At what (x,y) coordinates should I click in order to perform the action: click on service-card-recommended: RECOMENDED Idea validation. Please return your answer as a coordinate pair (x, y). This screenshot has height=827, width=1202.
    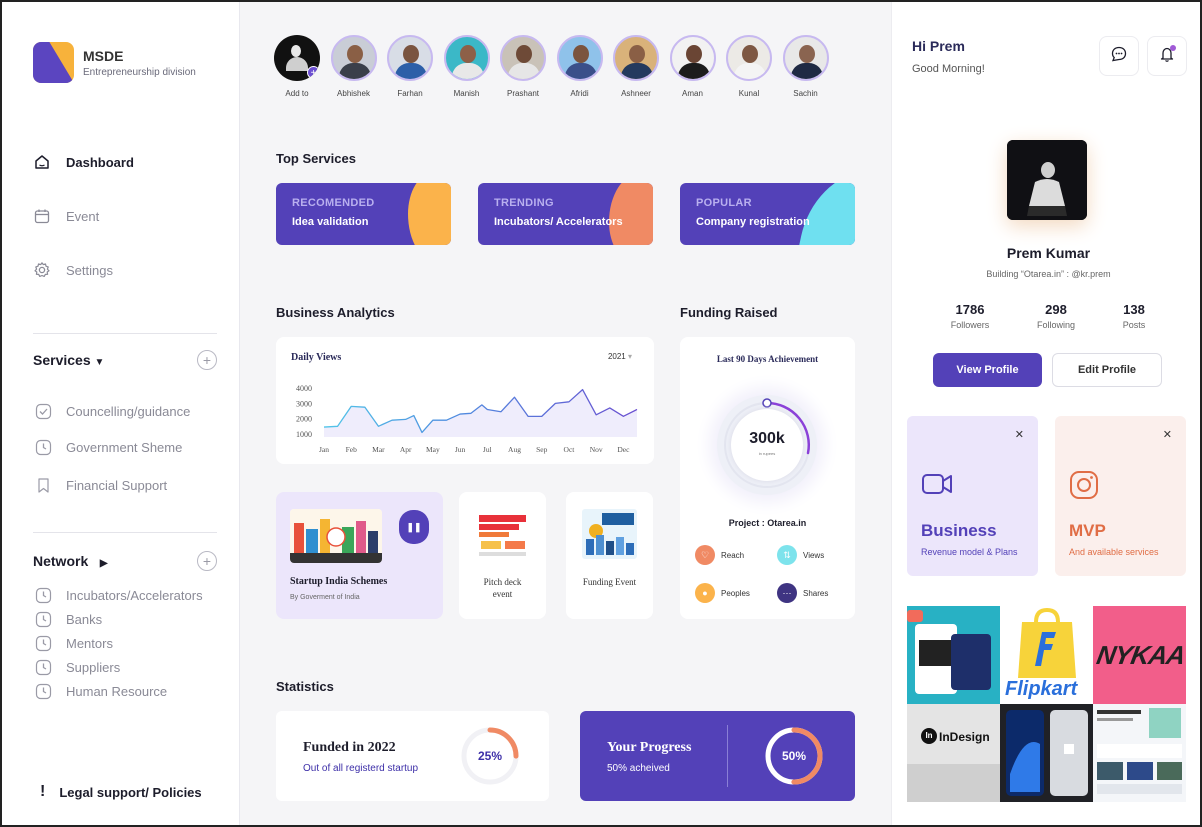
    Looking at the image, I should click on (363, 214).